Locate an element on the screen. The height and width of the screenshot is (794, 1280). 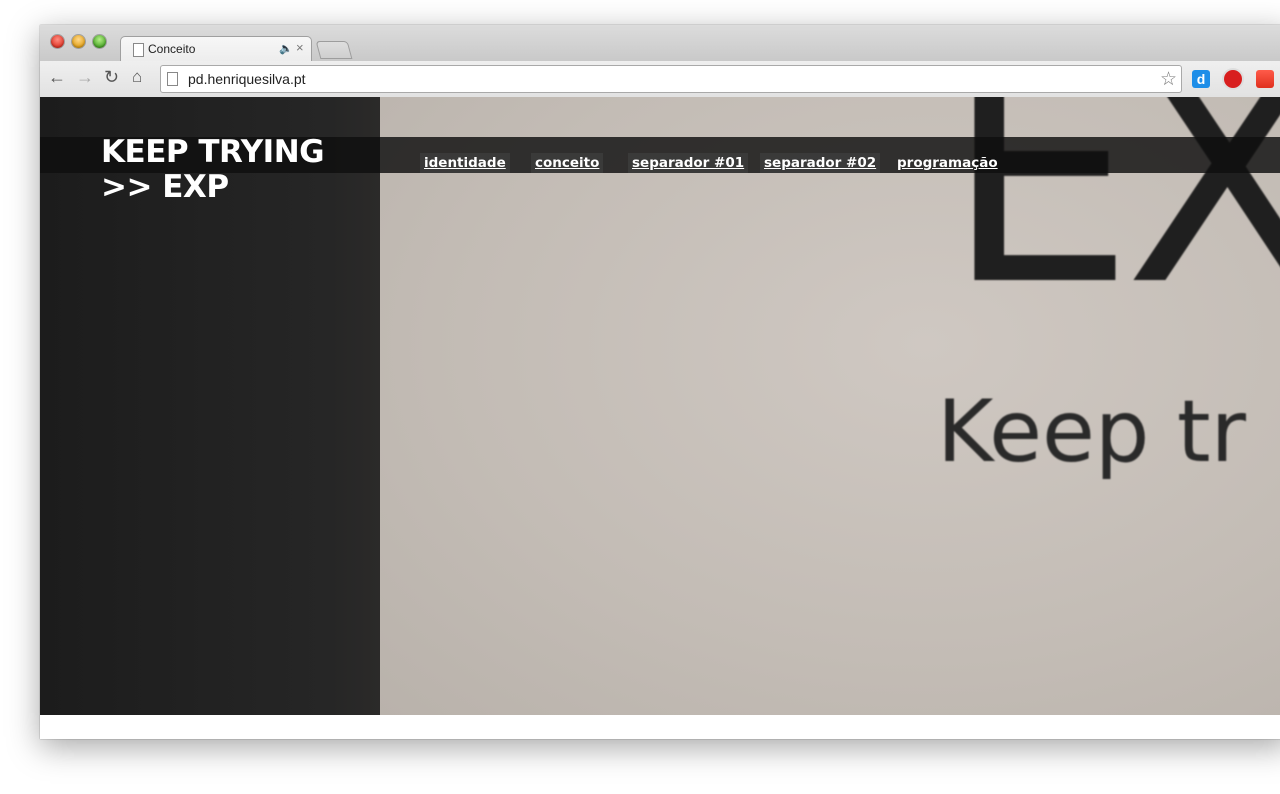
address-bar: pd.henriquesilva.pt ☆ is located at coordinates (671, 79).